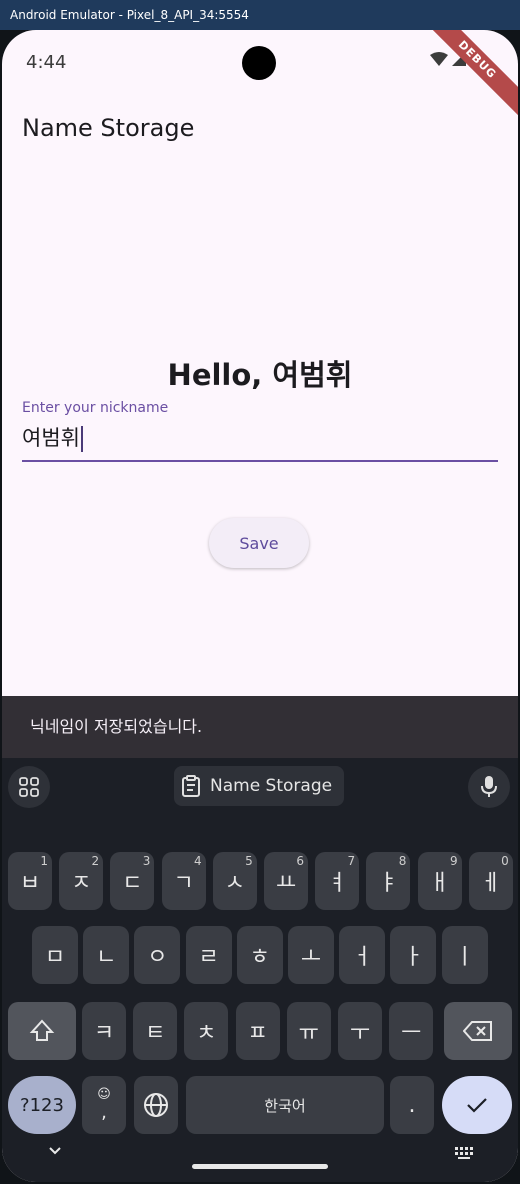 This screenshot has width=520, height=1184. I want to click on key-ㅓ: ㅓ, so click(362, 955).